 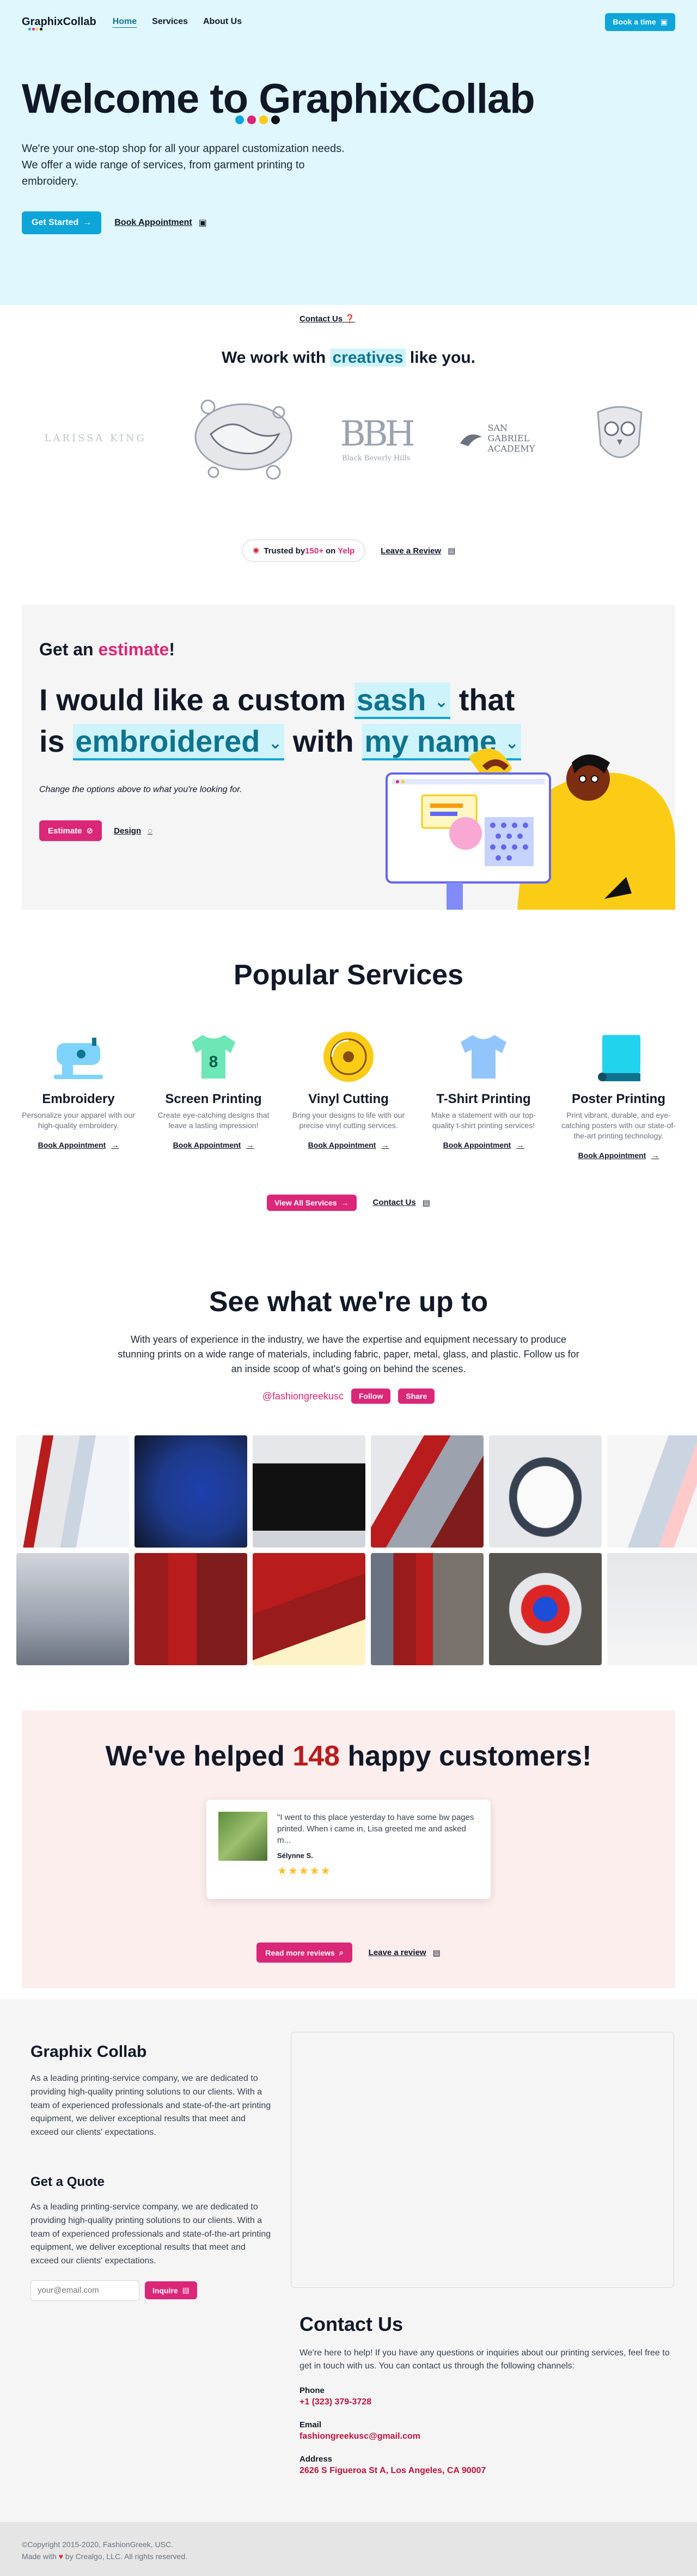 What do you see at coordinates (316, 2460) in the screenshot?
I see `address-label: Address` at bounding box center [316, 2460].